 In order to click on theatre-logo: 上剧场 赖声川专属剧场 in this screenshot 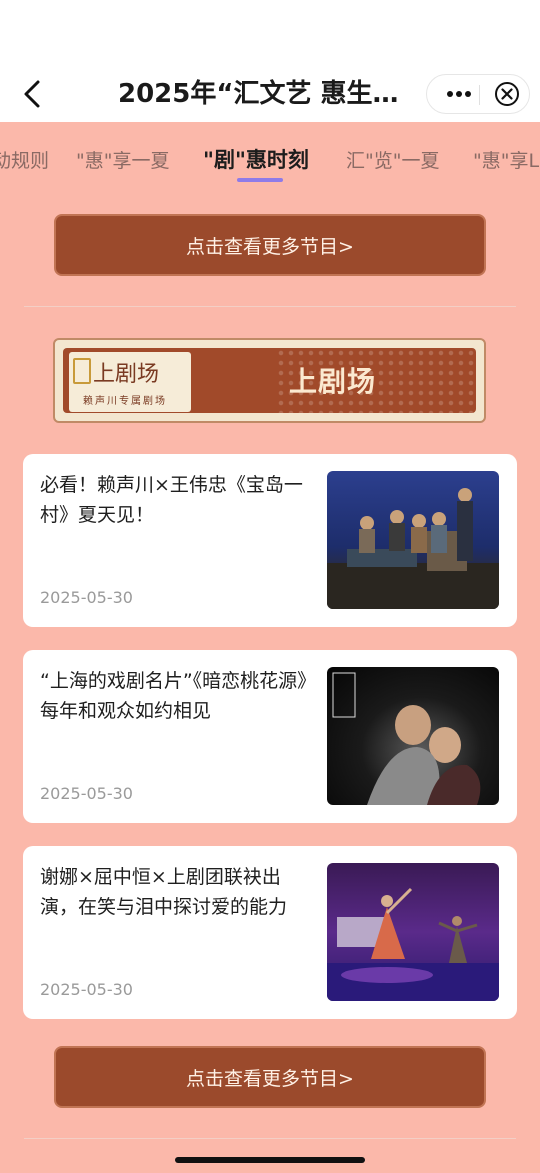, I will do `click(130, 382)`.